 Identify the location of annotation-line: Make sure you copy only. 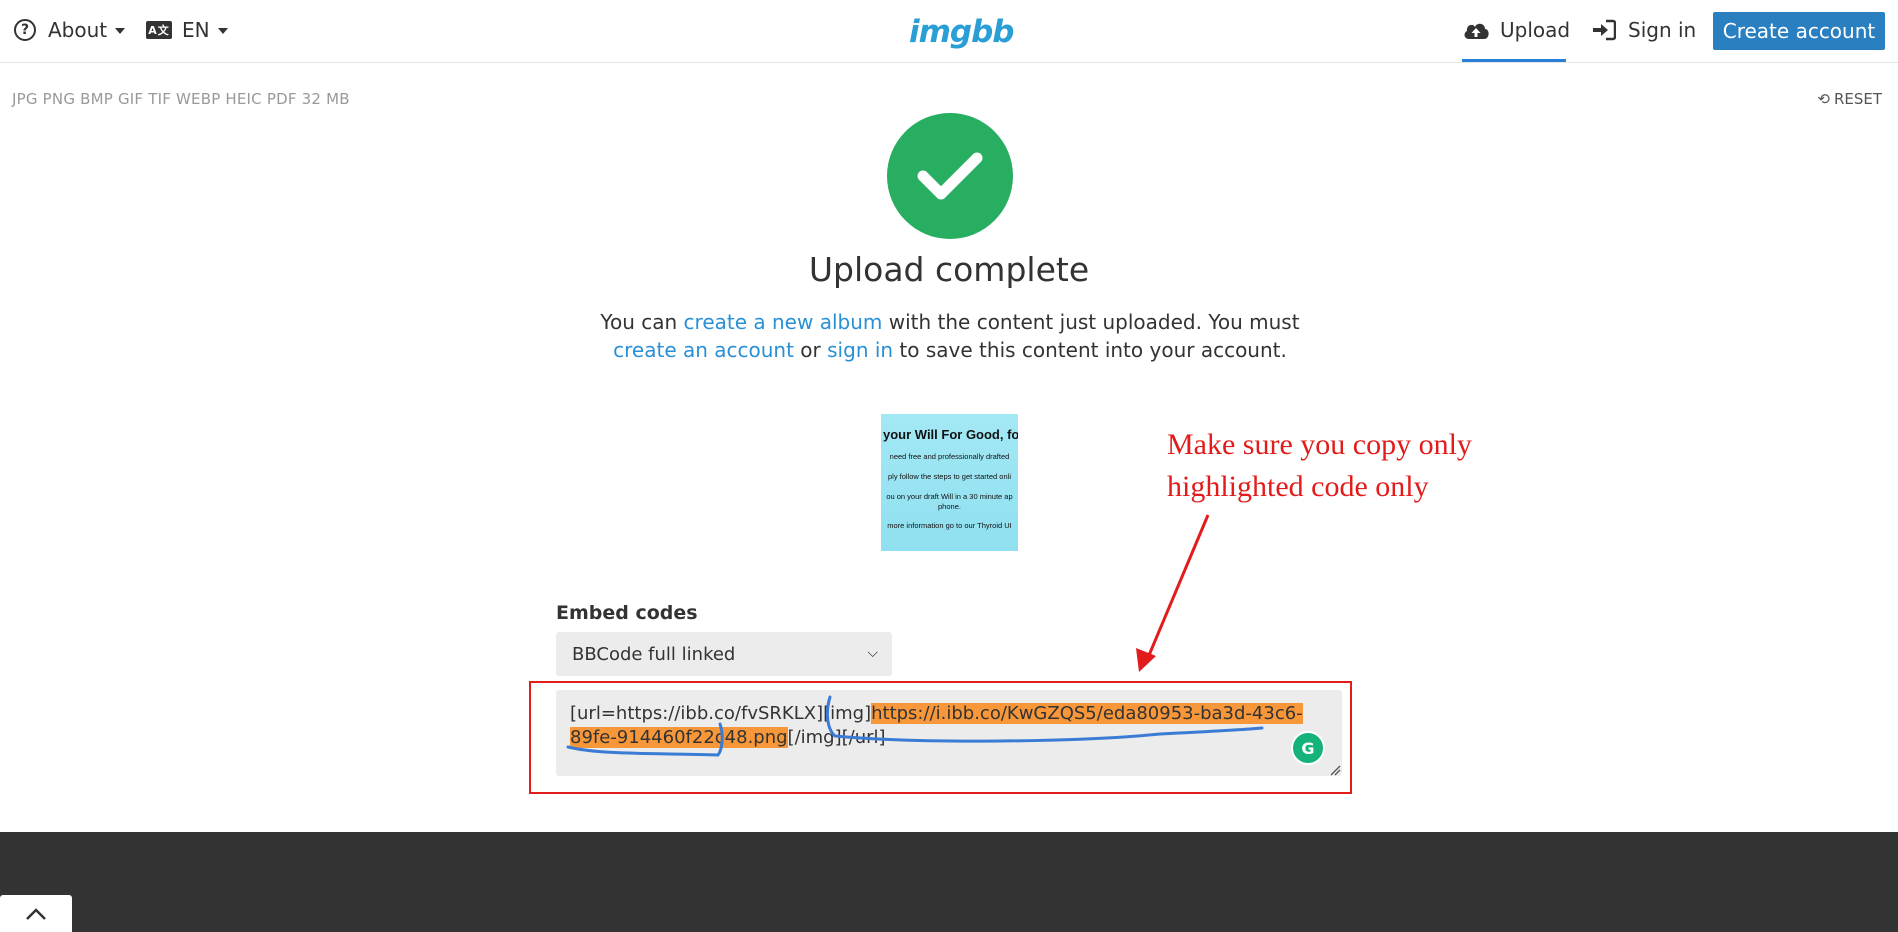
(1319, 444).